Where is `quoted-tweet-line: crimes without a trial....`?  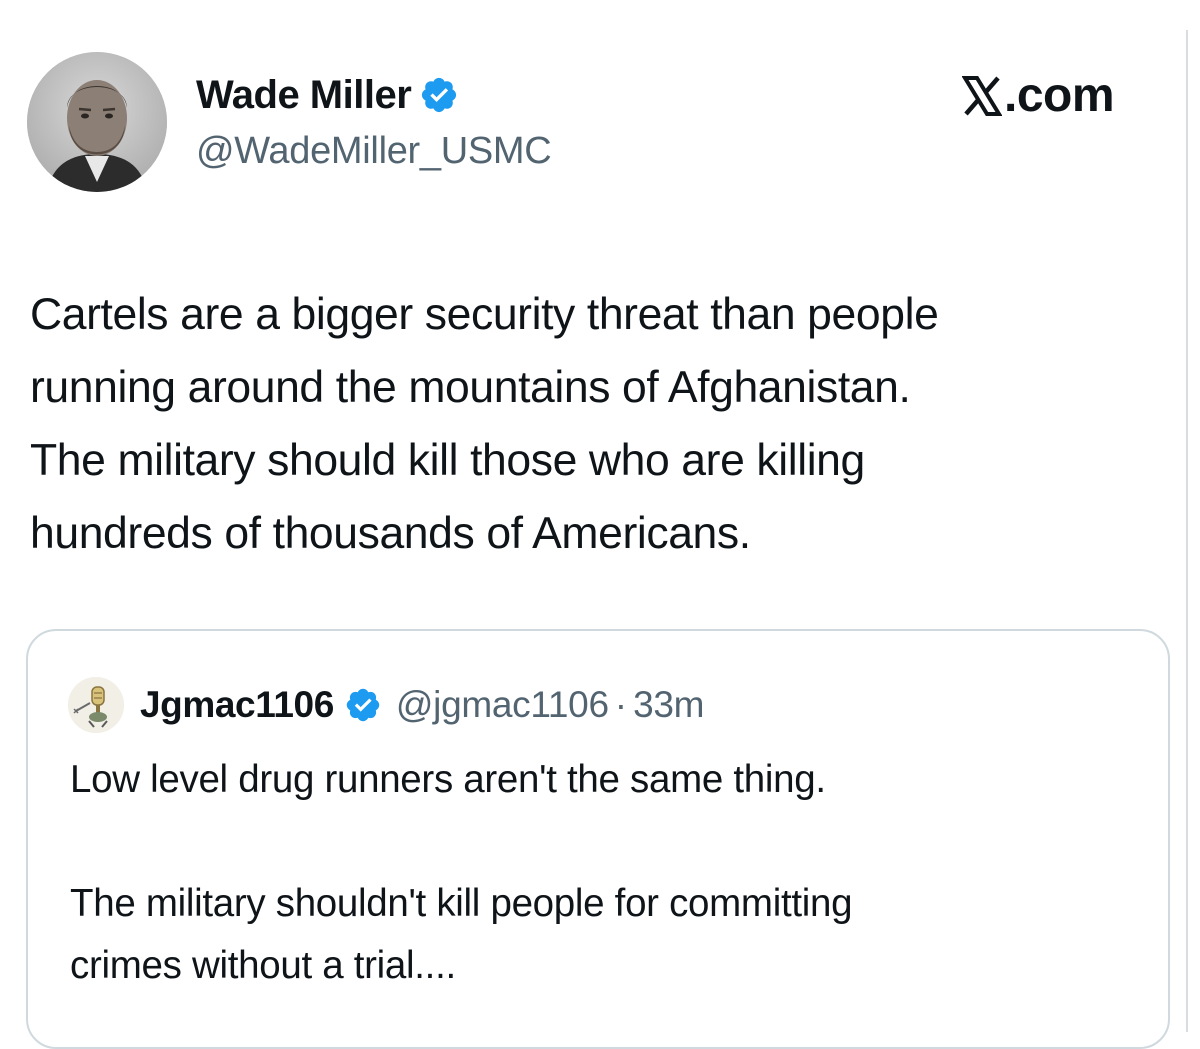 quoted-tweet-line: crimes without a trial.... is located at coordinates (263, 965).